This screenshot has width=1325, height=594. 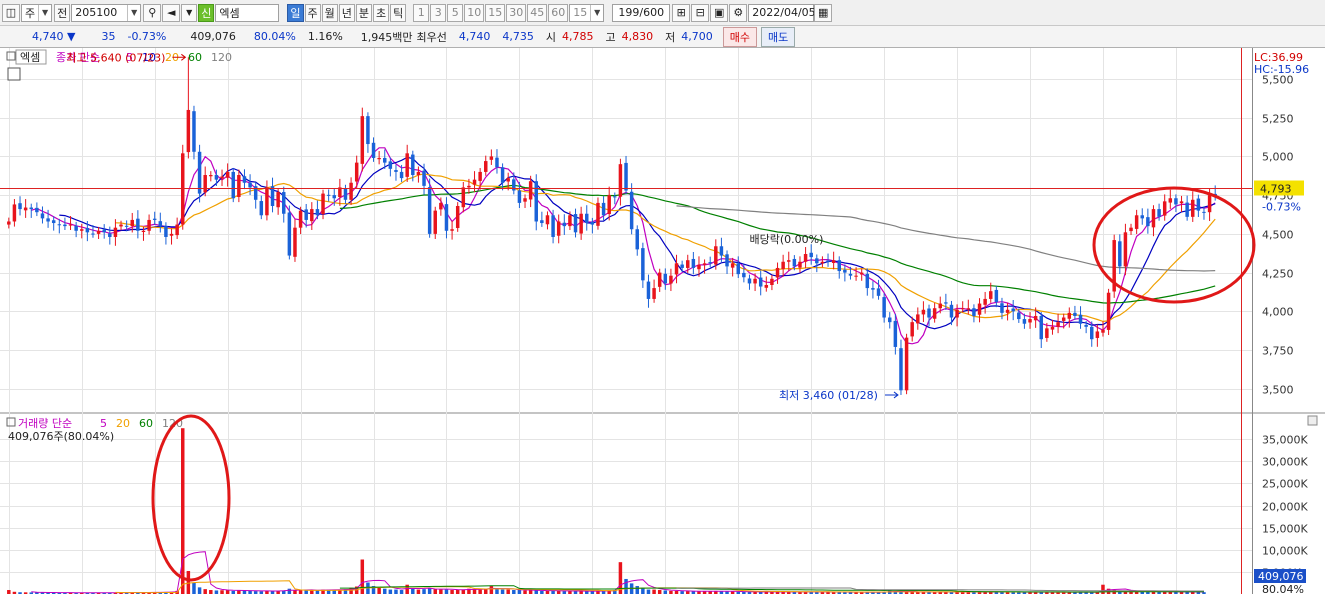 What do you see at coordinates (312, 12) in the screenshot?
I see `tab-period-1: 주` at bounding box center [312, 12].